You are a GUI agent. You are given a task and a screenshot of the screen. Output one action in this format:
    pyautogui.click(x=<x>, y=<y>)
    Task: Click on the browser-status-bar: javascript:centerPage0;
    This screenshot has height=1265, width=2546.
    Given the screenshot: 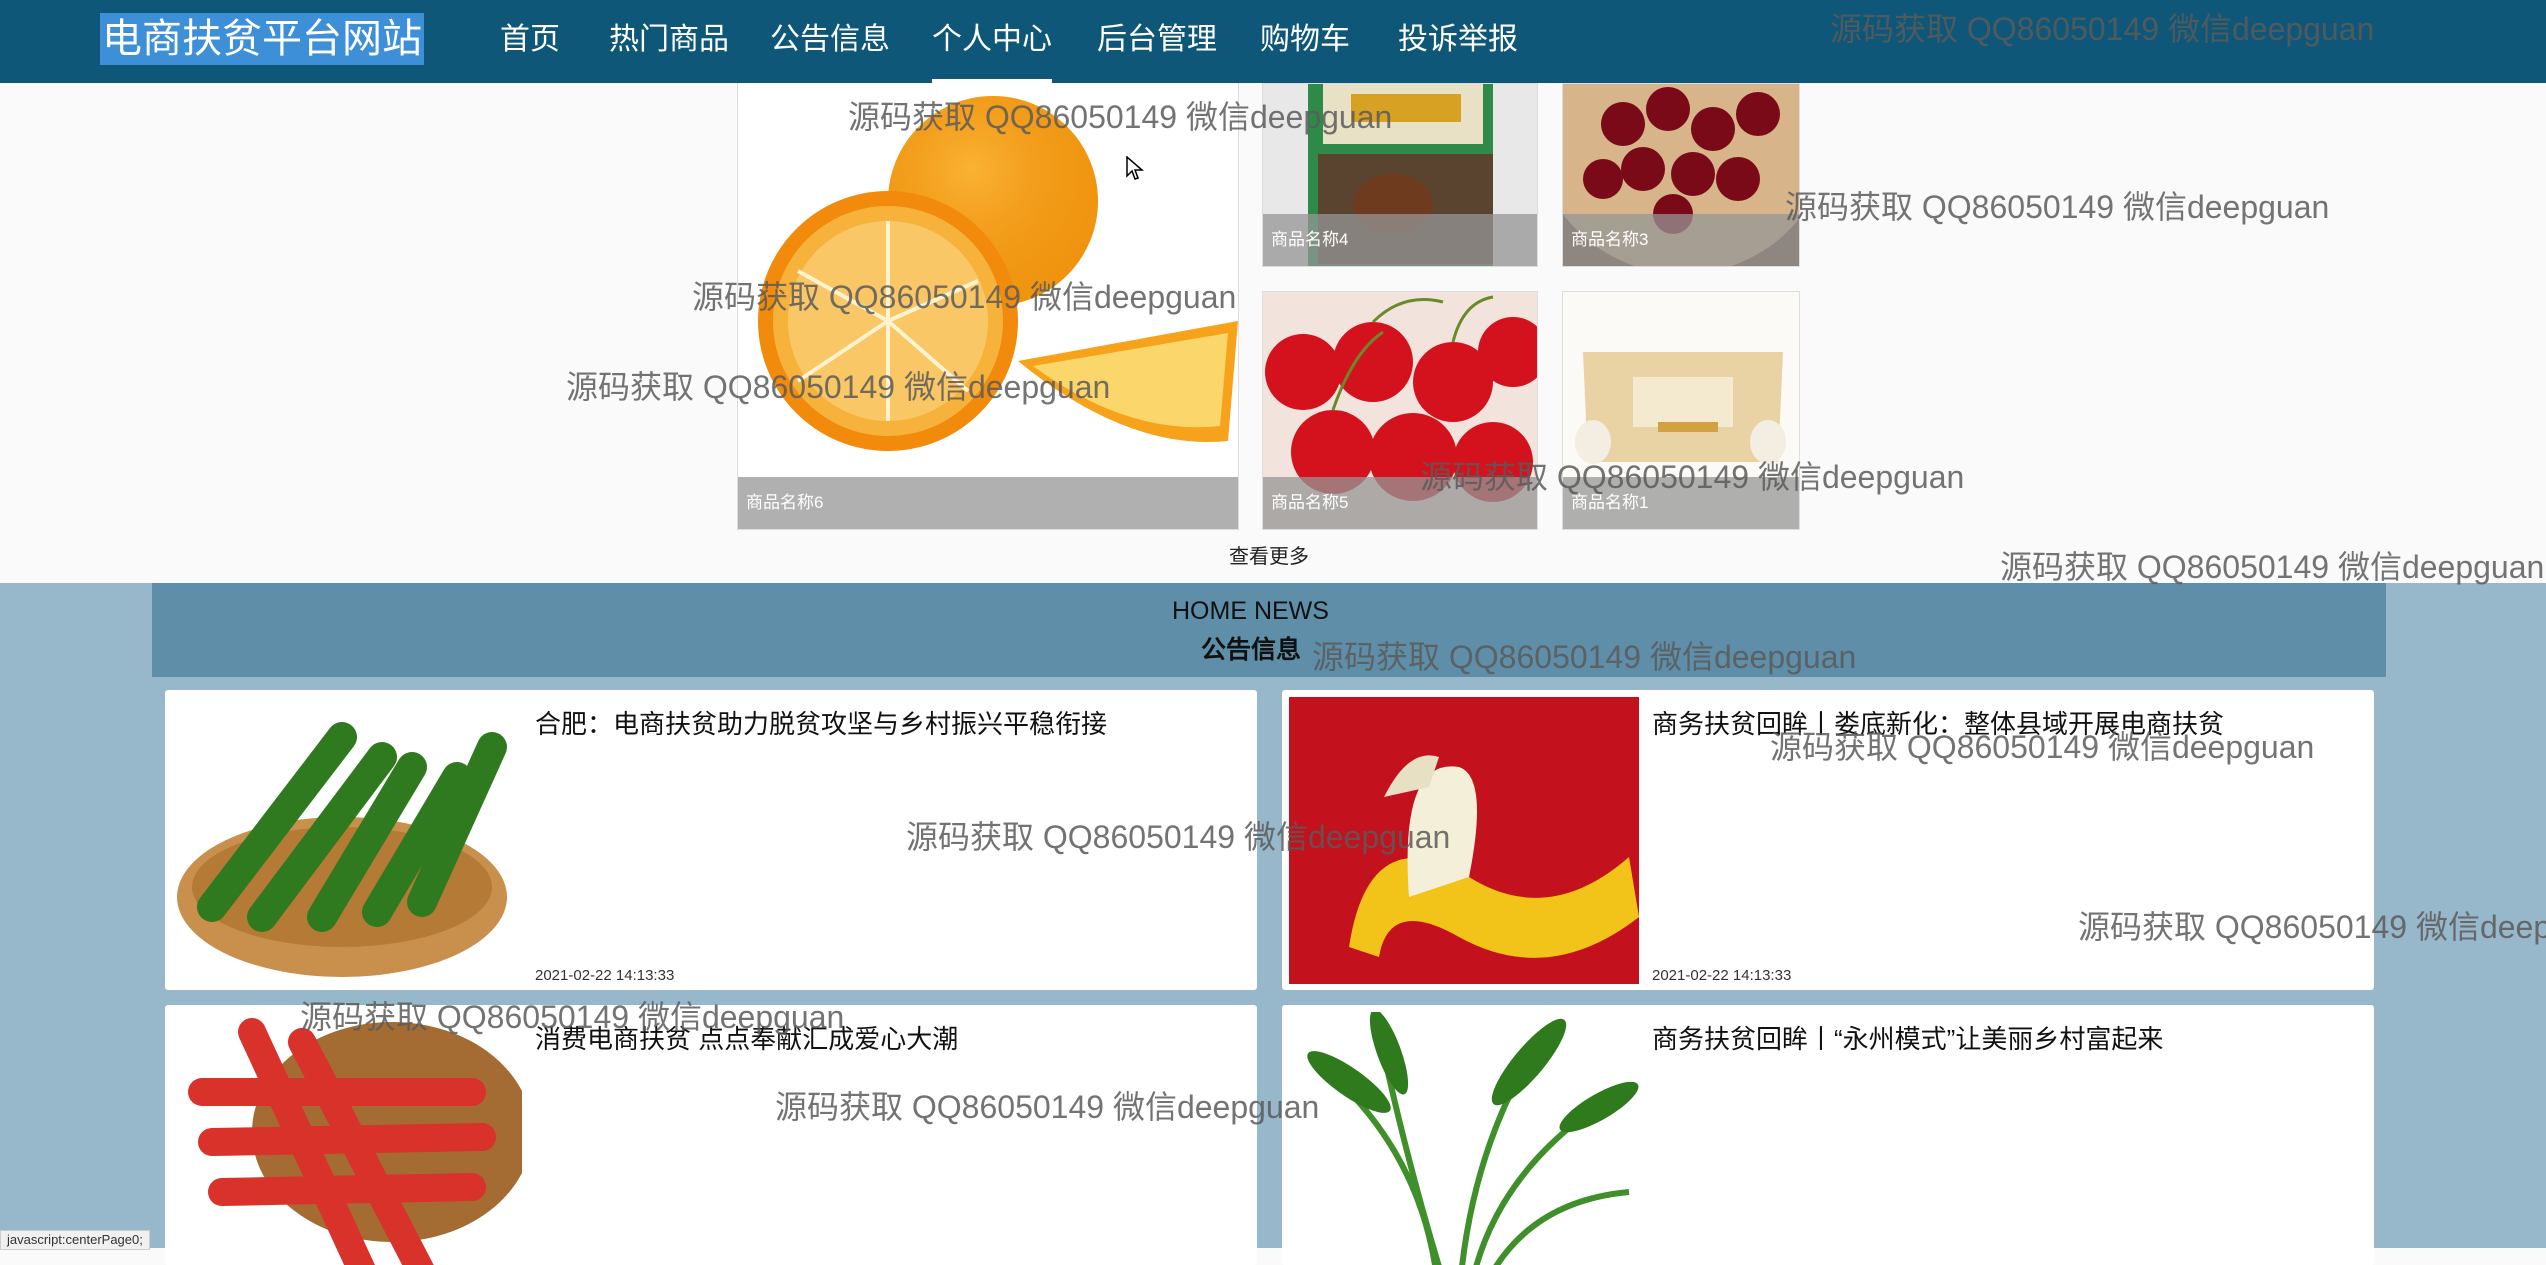 What is the action you would take?
    pyautogui.click(x=75, y=1240)
    